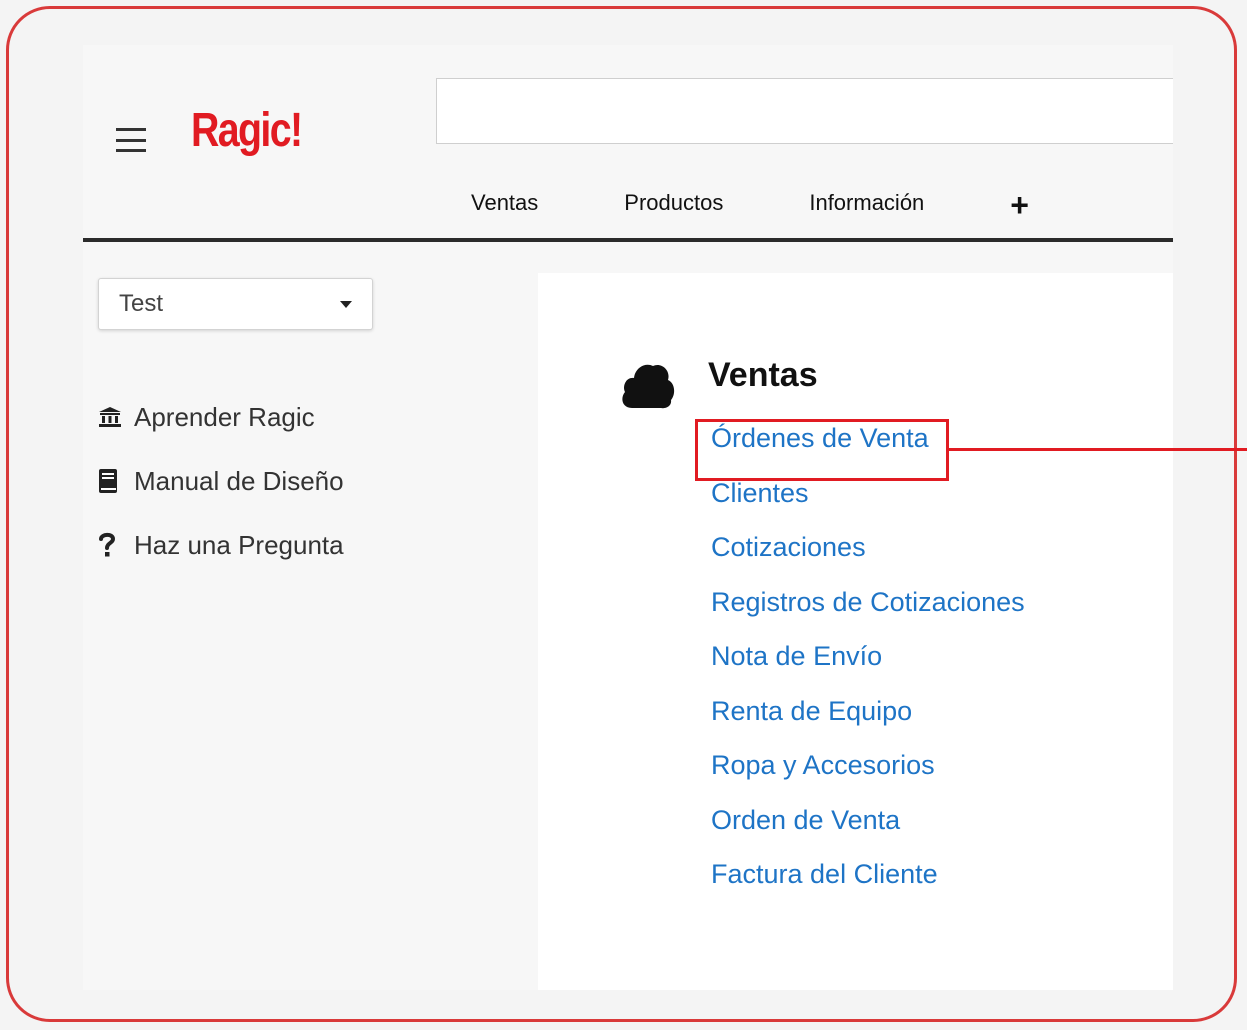 This screenshot has width=1247, height=1030. Describe the element at coordinates (648, 387) in the screenshot. I see `cloud-icon` at that location.